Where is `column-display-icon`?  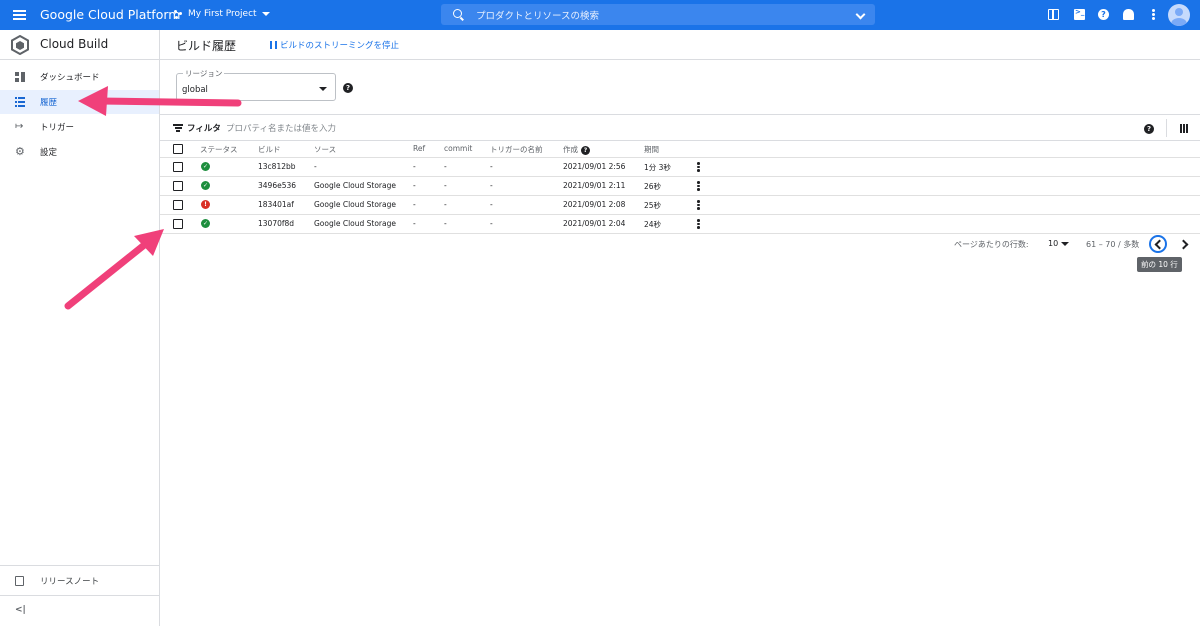 column-display-icon is located at coordinates (1184, 128).